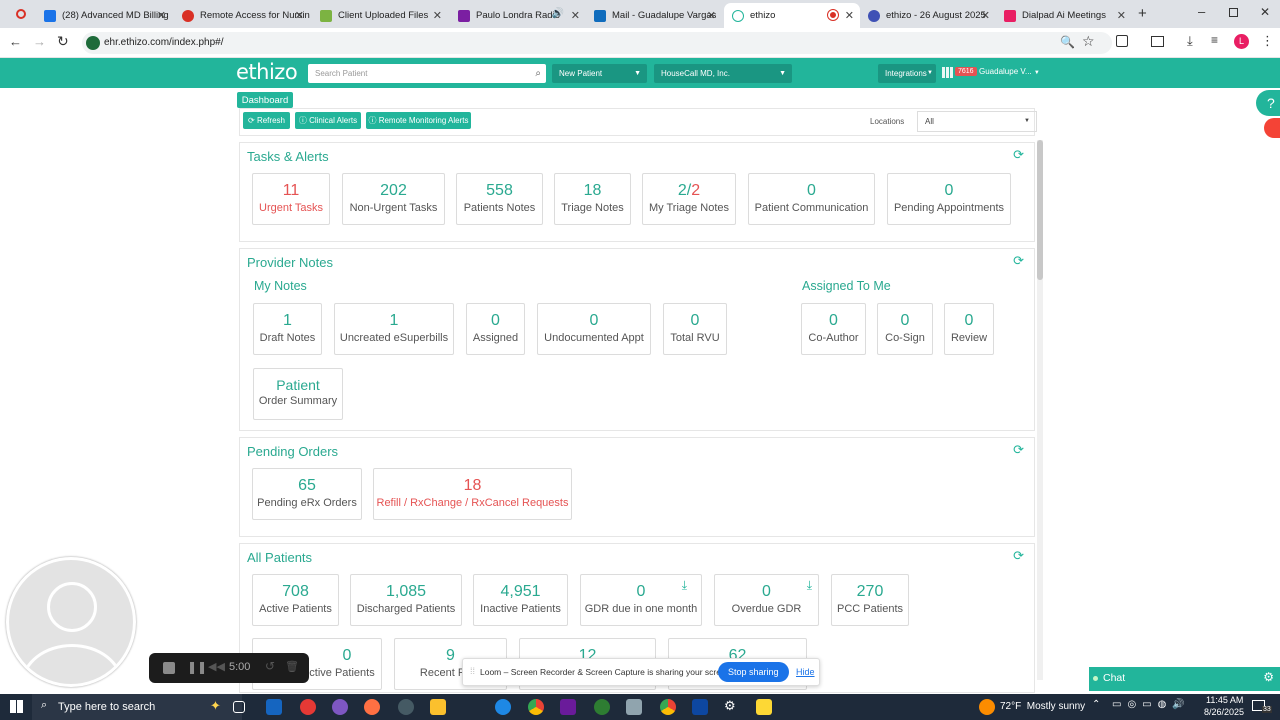 This screenshot has height=720, width=1280. I want to click on sticky-notes-icon, so click(764, 707).